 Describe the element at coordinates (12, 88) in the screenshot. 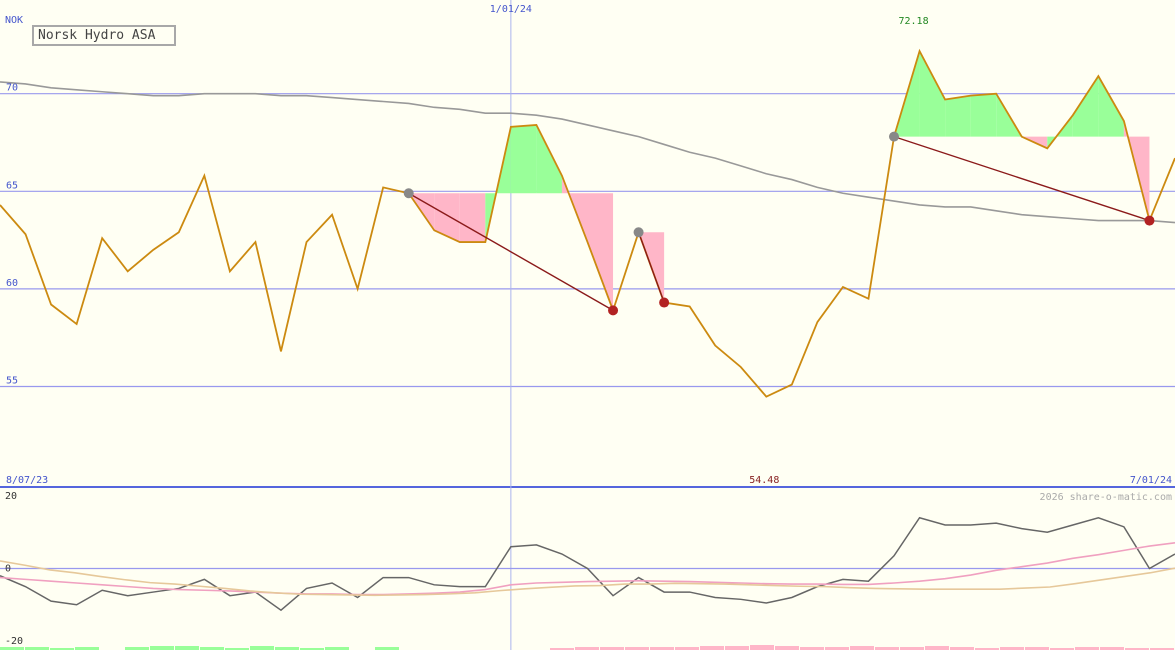

I see `y-tick-70: 70` at that location.